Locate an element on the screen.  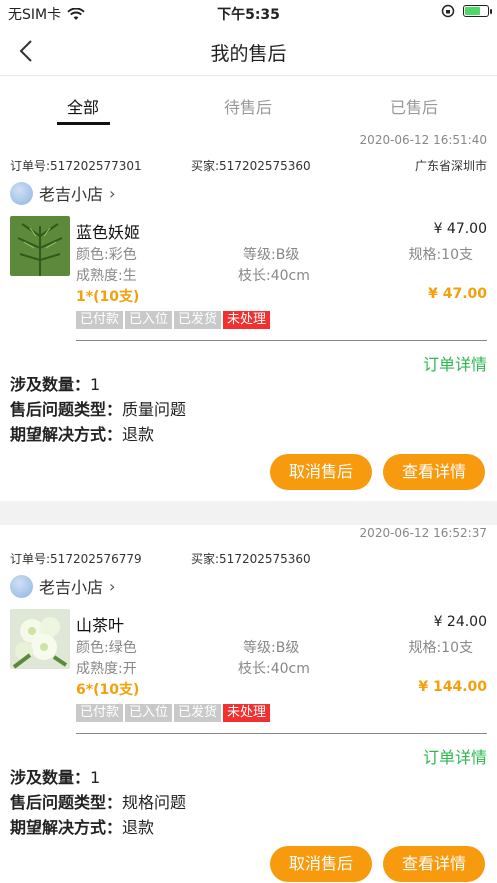
product-color: 颜色:绿色 is located at coordinates (106, 648).